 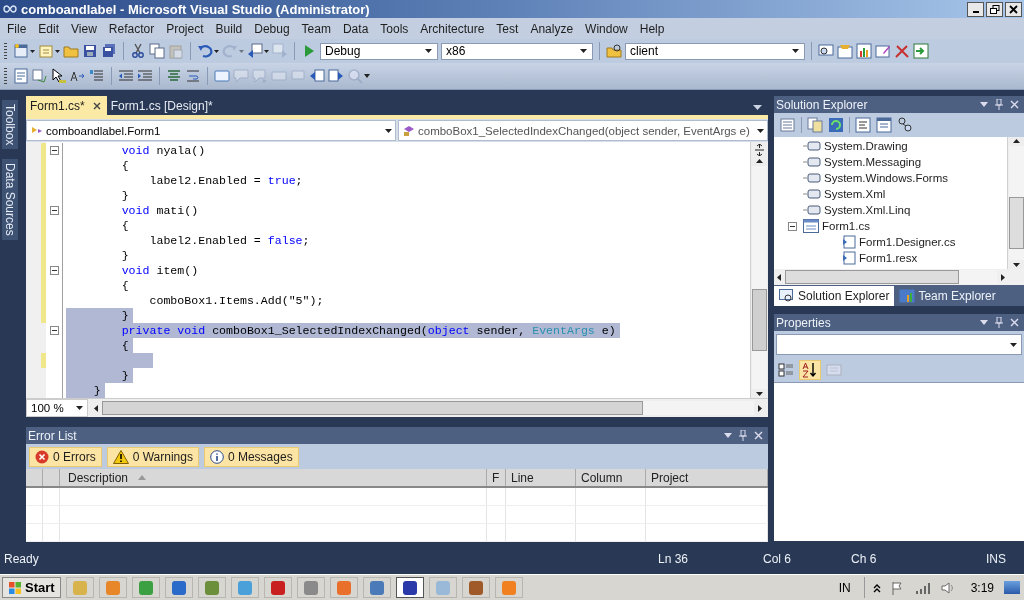 What do you see at coordinates (760, 408) in the screenshot?
I see `scroll-right-icon` at bounding box center [760, 408].